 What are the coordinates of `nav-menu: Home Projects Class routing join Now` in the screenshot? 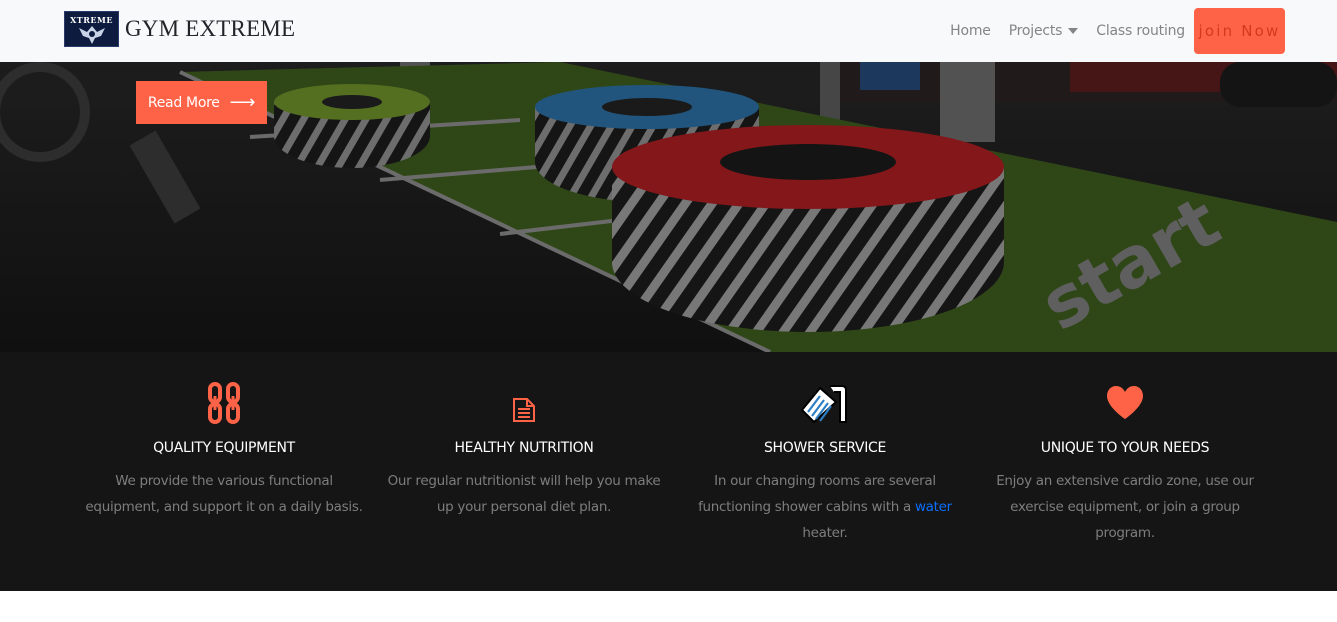 It's located at (1113, 31).